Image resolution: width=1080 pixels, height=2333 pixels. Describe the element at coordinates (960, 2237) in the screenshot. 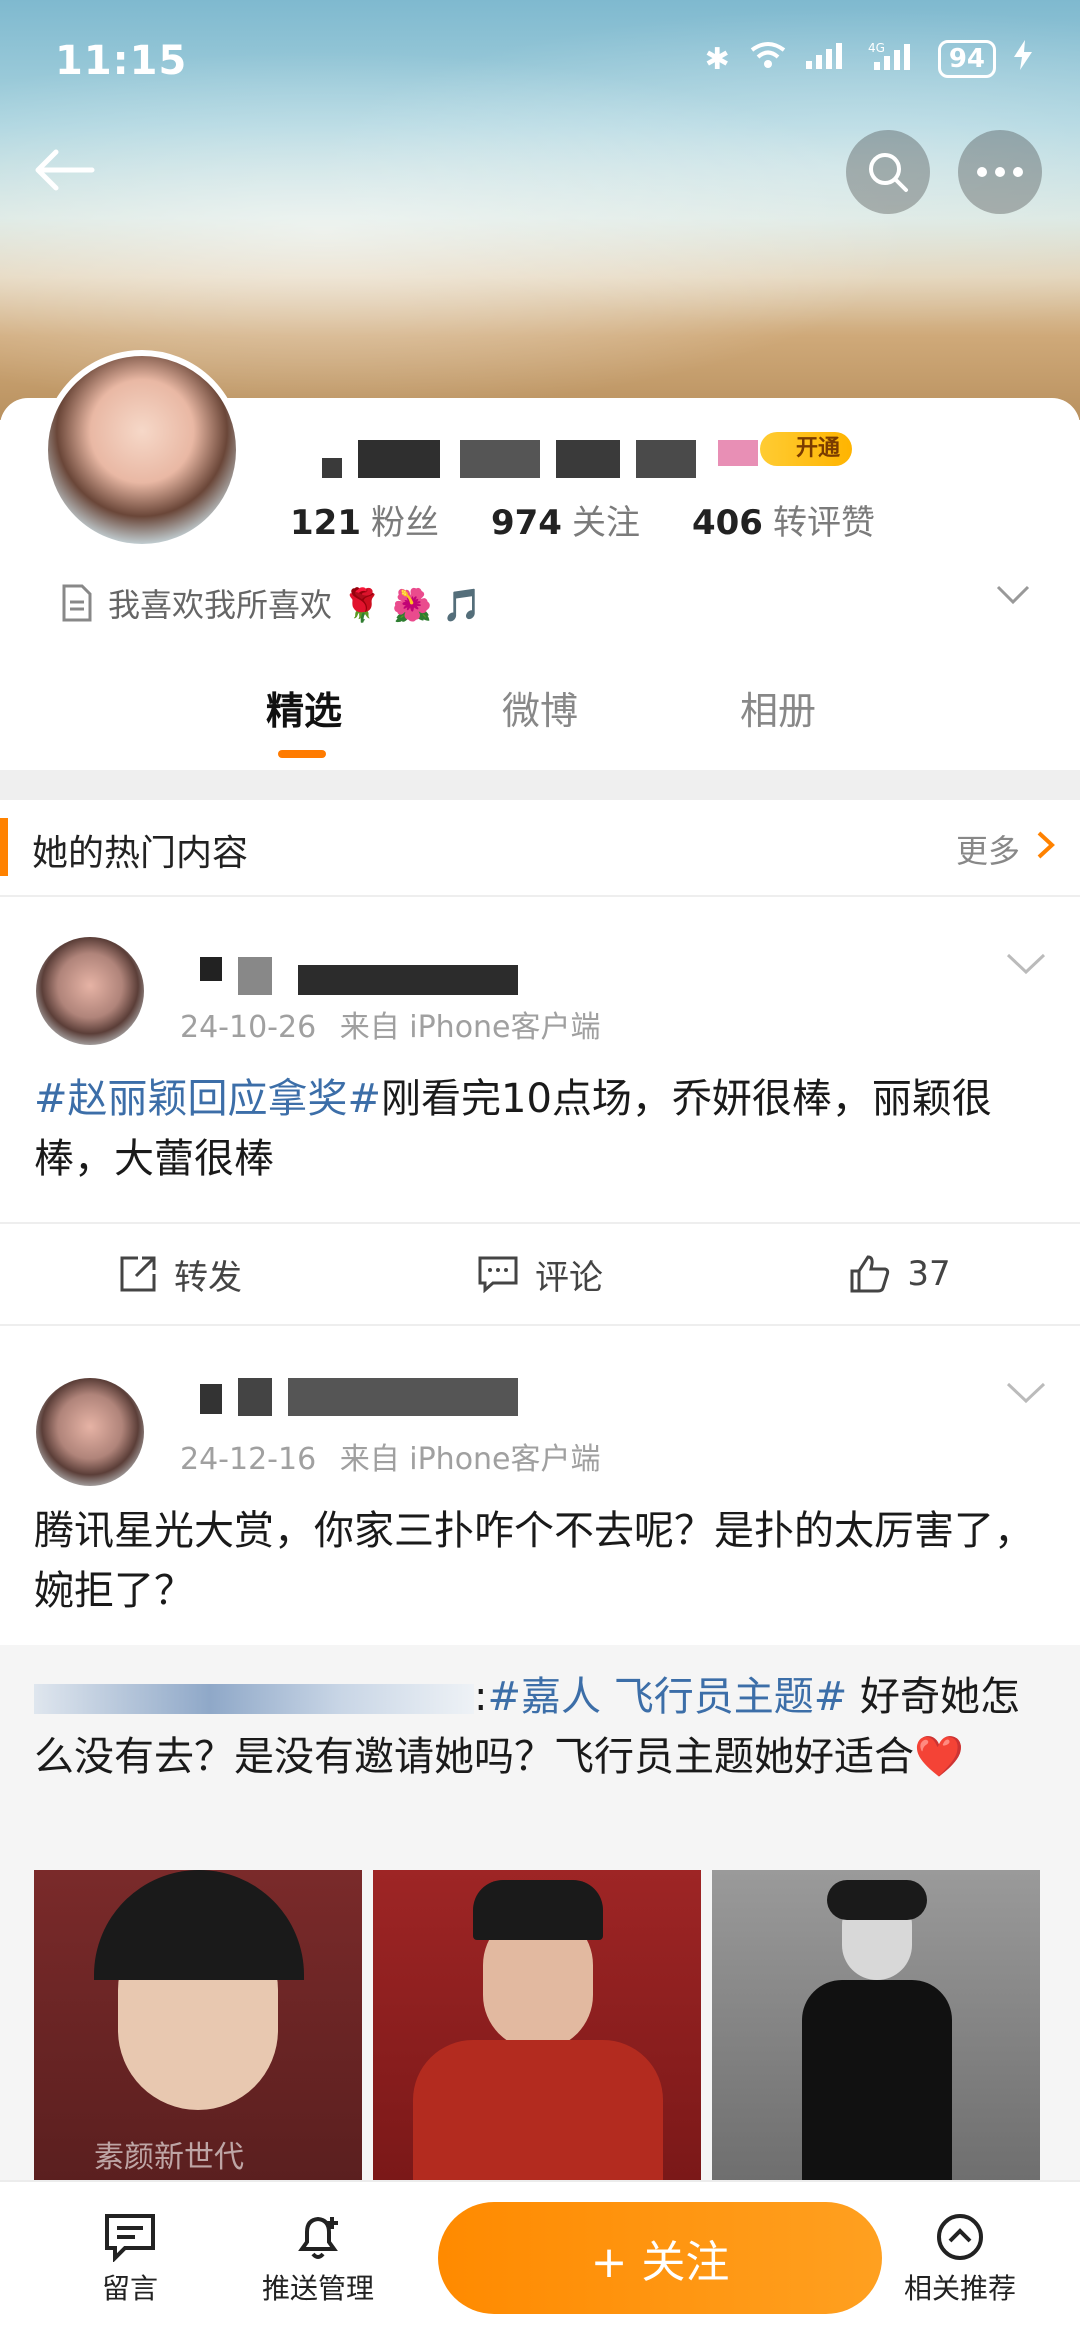

I see `chevron-up-circle-icon` at that location.